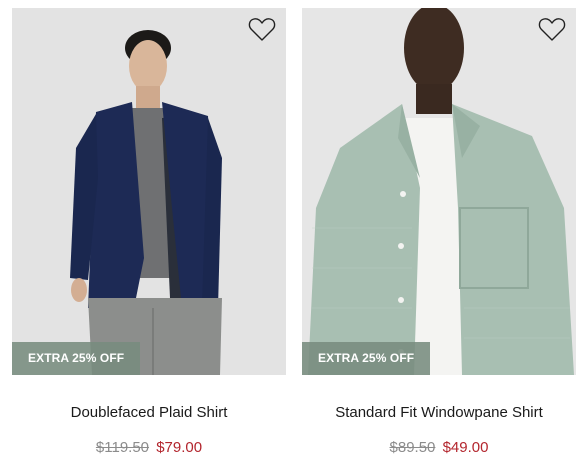 The height and width of the screenshot is (464, 581). What do you see at coordinates (122, 447) in the screenshot?
I see `original-price: $119.50` at bounding box center [122, 447].